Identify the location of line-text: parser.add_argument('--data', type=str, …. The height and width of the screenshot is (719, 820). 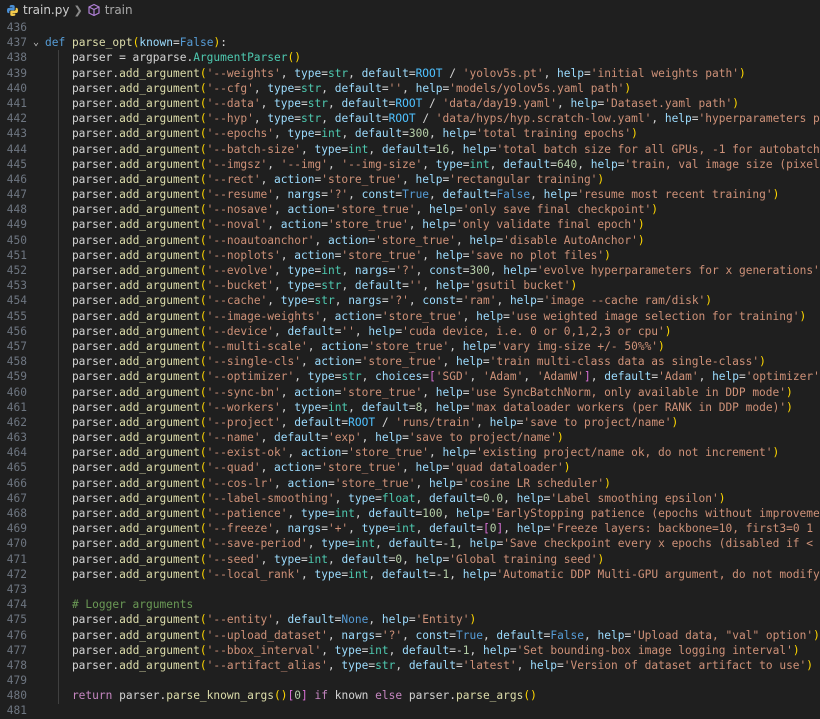
(392, 103).